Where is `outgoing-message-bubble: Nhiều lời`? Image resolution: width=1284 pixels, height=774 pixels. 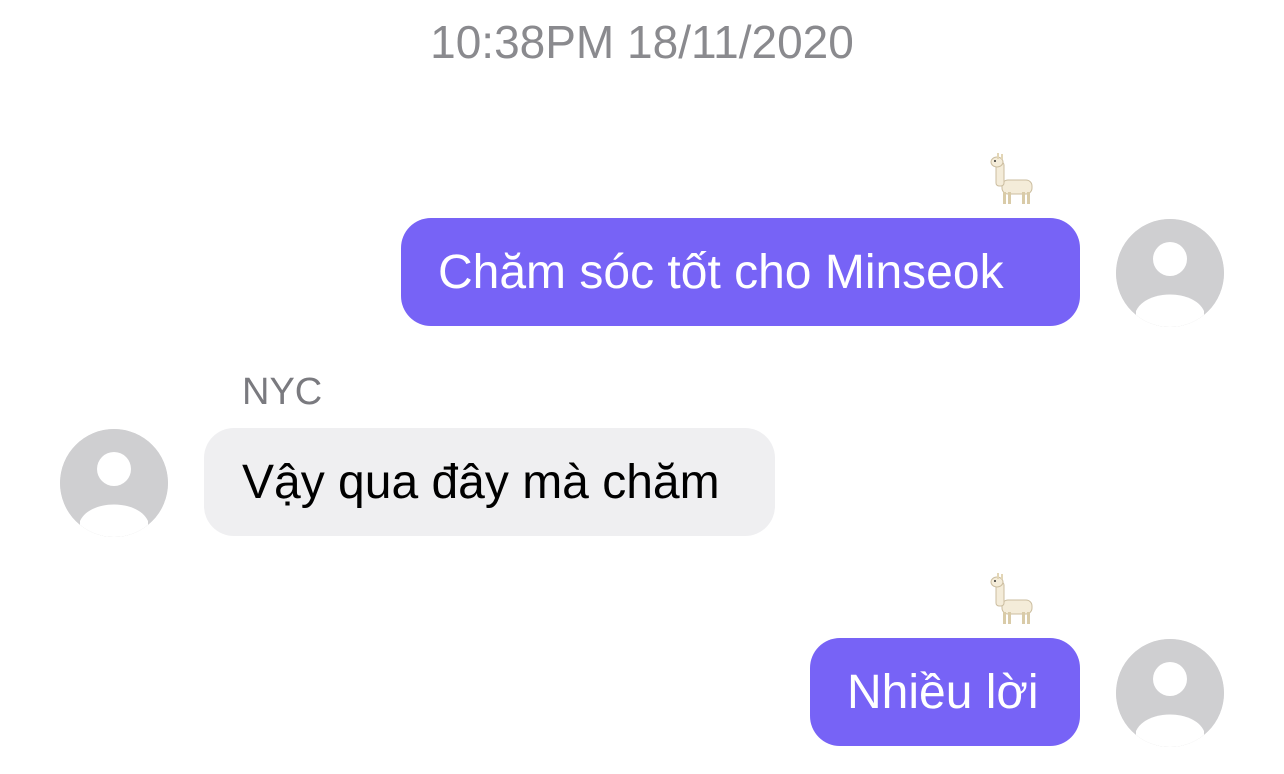 outgoing-message-bubble: Nhiều lời is located at coordinates (945, 692).